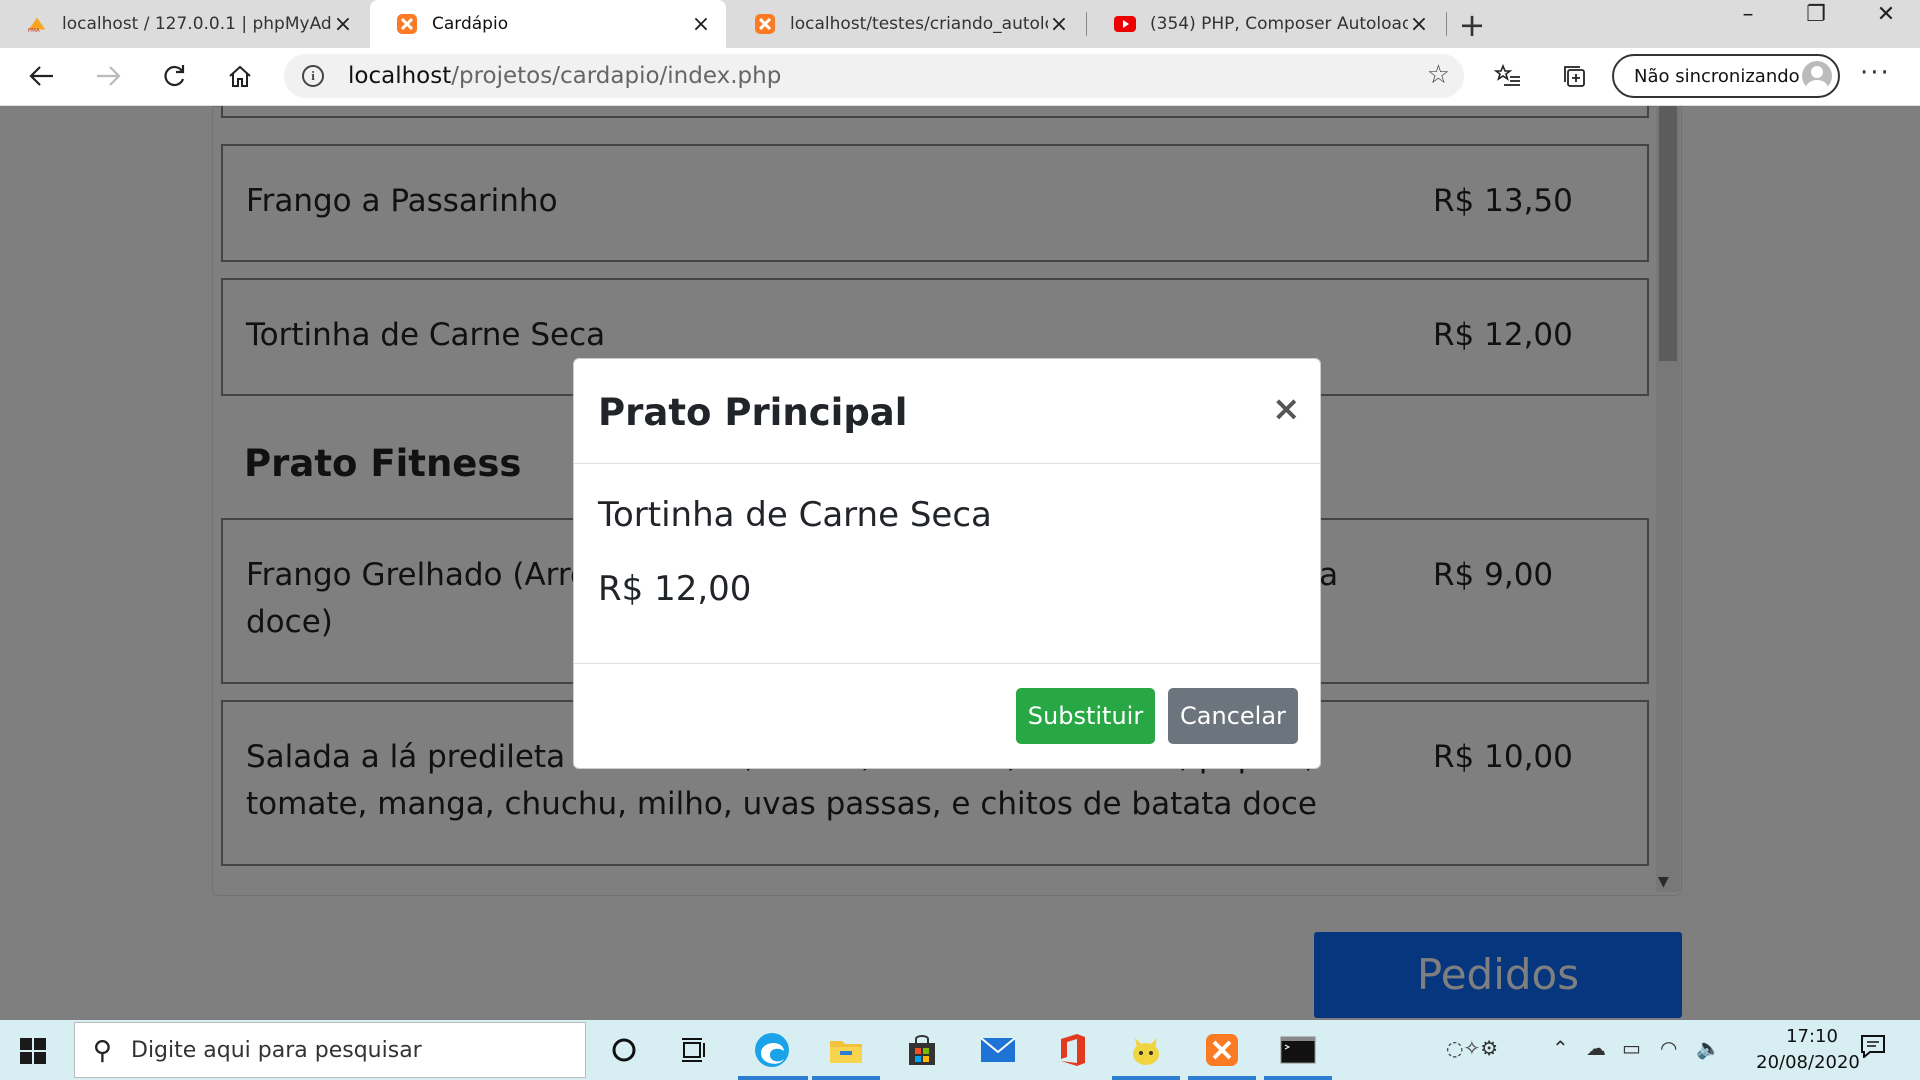  I want to click on tab-cardapio: Cardápio ×, so click(548, 24).